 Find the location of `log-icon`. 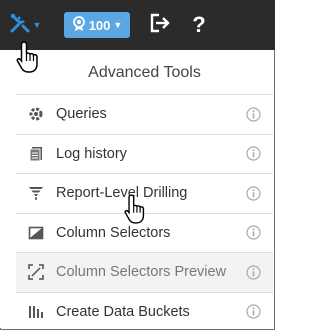

log-icon is located at coordinates (36, 154).